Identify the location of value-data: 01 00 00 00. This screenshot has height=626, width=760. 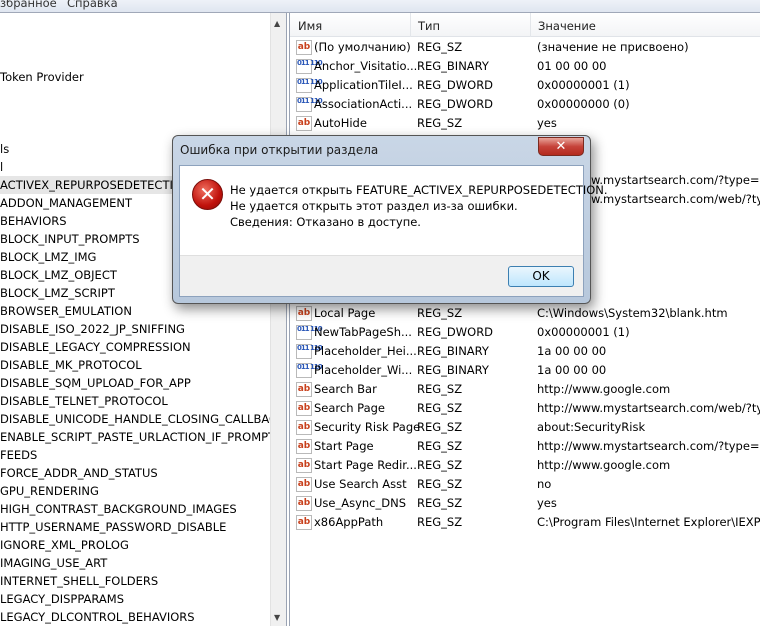
(572, 66).